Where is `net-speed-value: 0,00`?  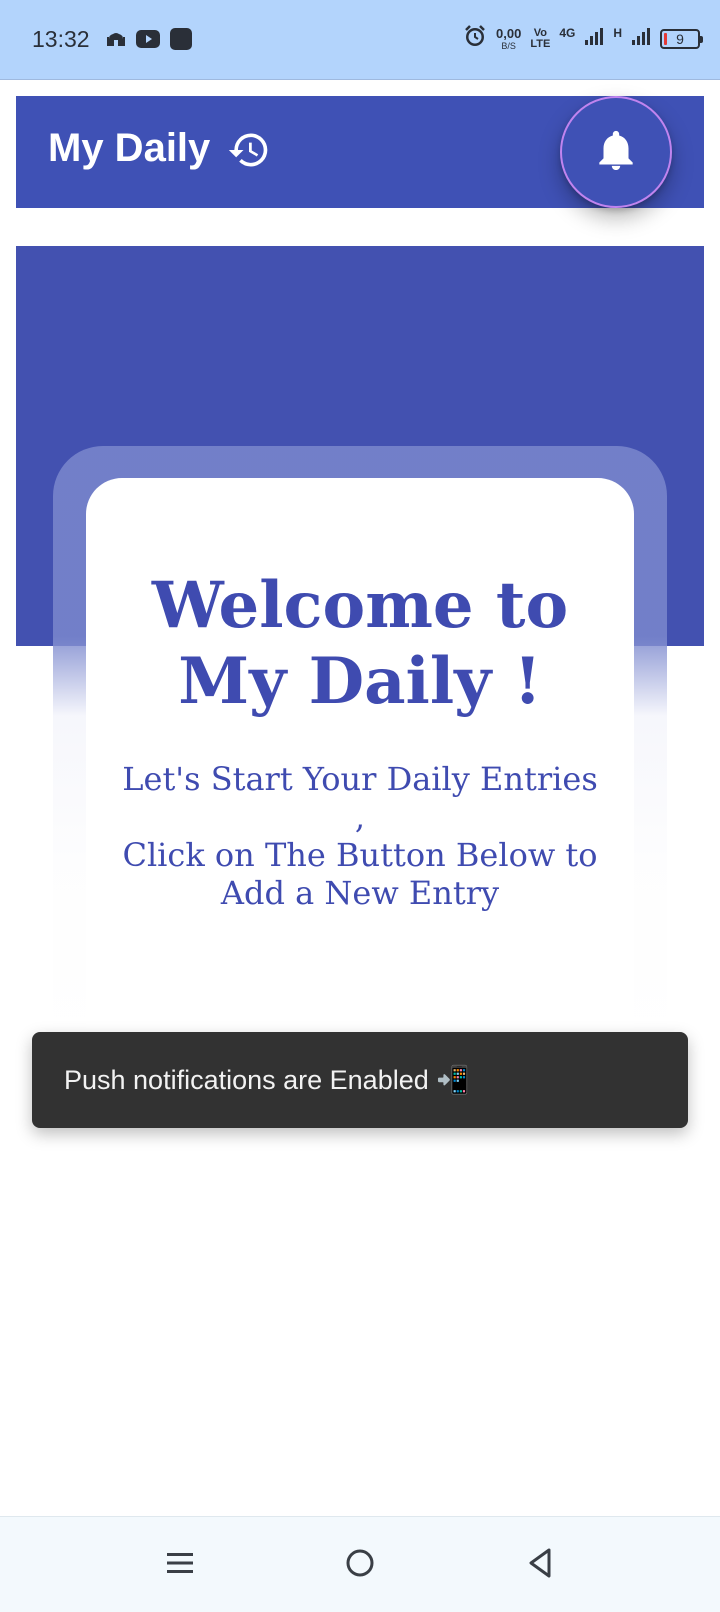 net-speed-value: 0,00 is located at coordinates (509, 33).